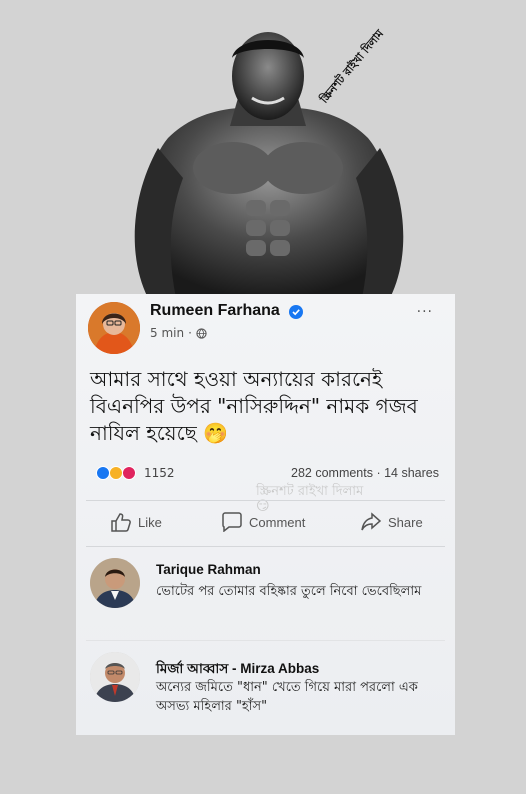  I want to click on verified-badge-icon, so click(296, 312).